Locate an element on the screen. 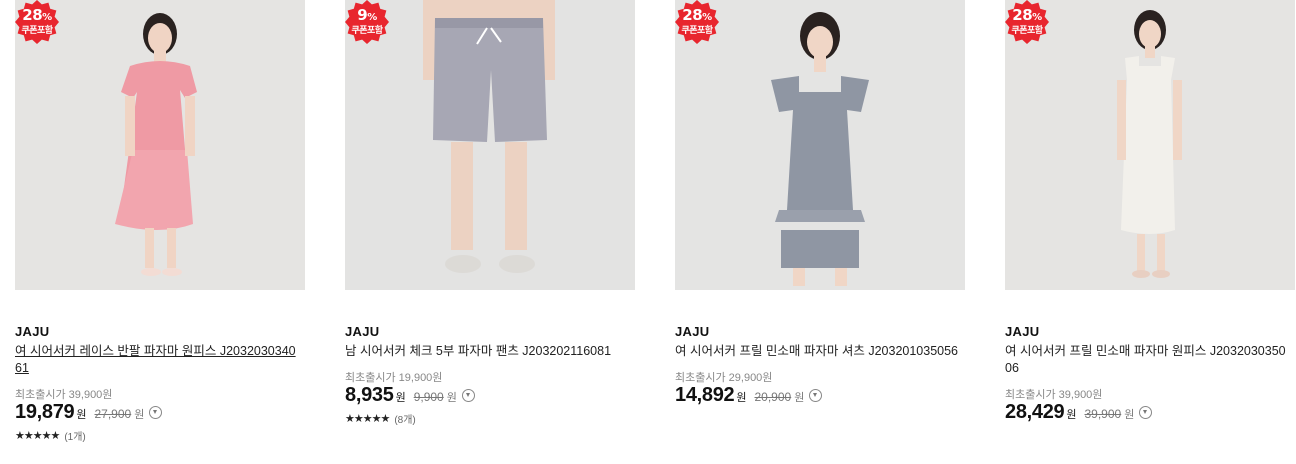  list-price: 9,900 is located at coordinates (428, 397).